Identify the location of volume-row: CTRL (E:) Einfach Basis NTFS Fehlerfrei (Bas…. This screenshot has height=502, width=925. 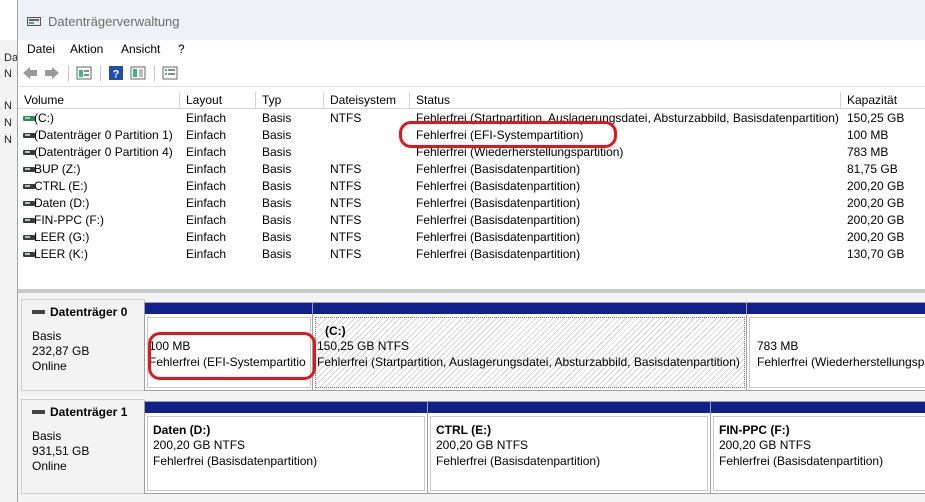
(471, 186).